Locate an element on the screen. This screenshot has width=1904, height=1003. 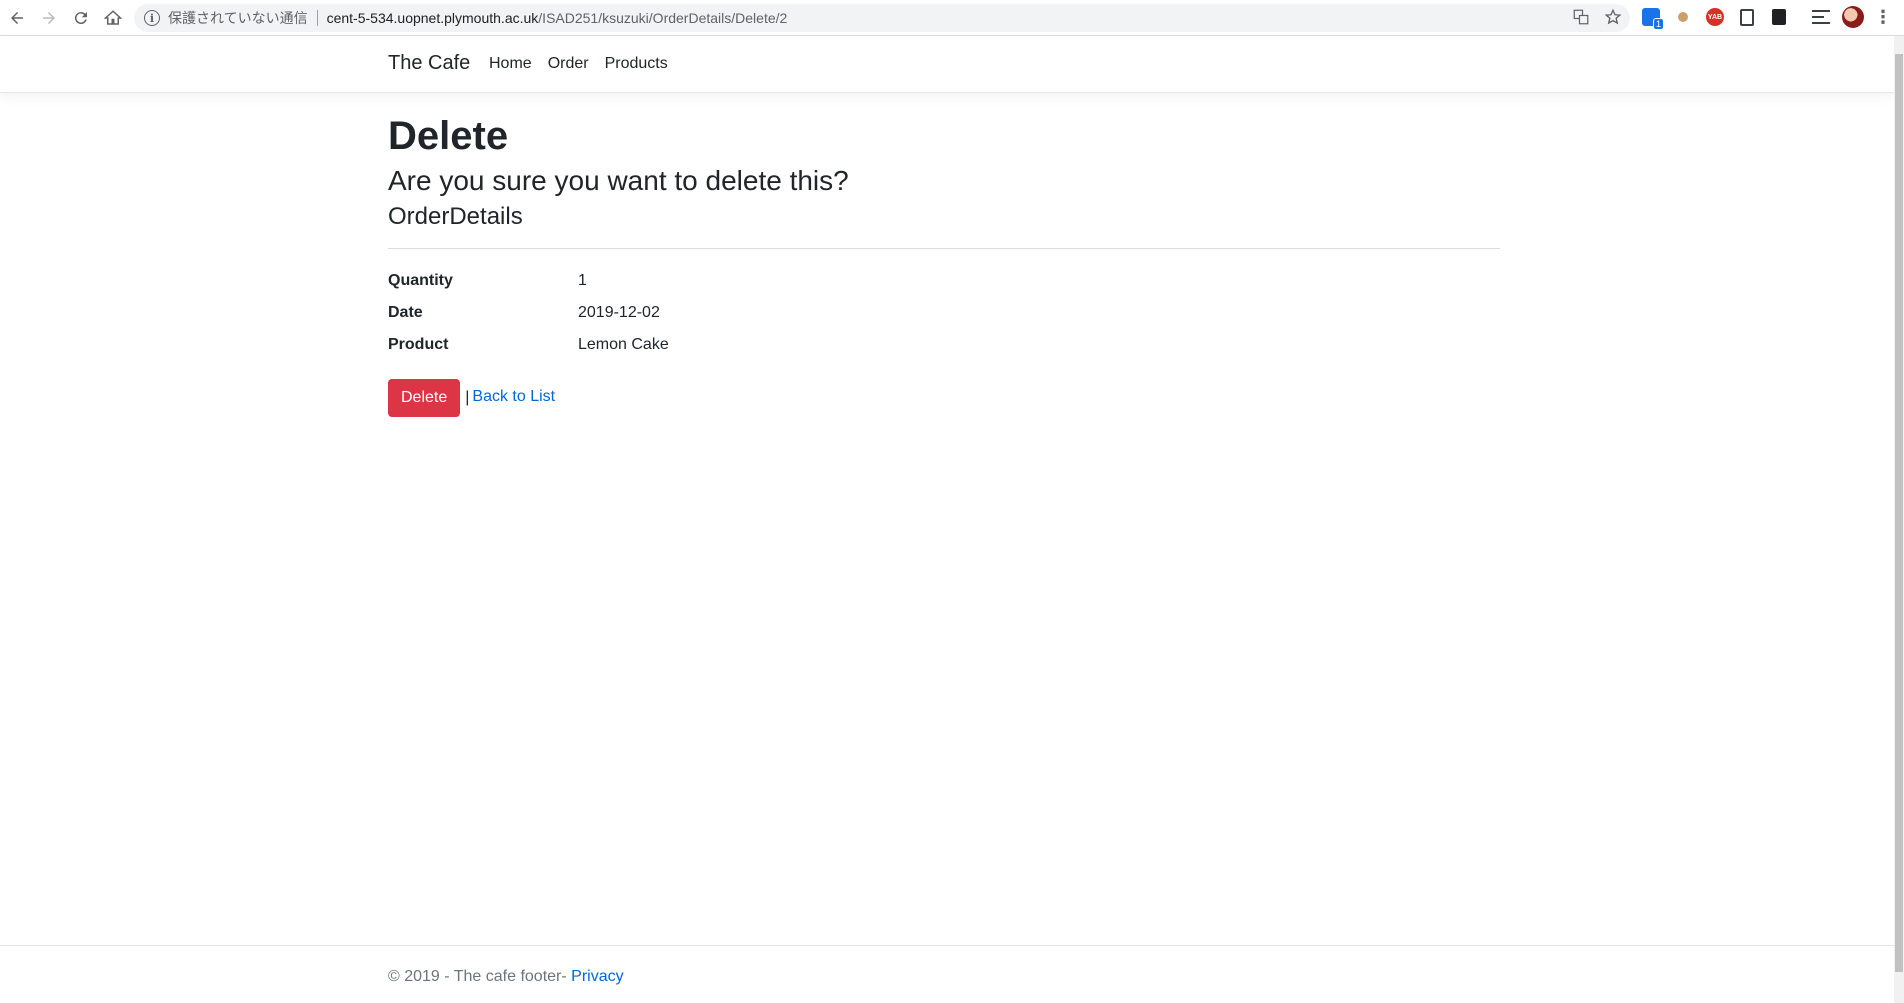
address-separator is located at coordinates (317, 18).